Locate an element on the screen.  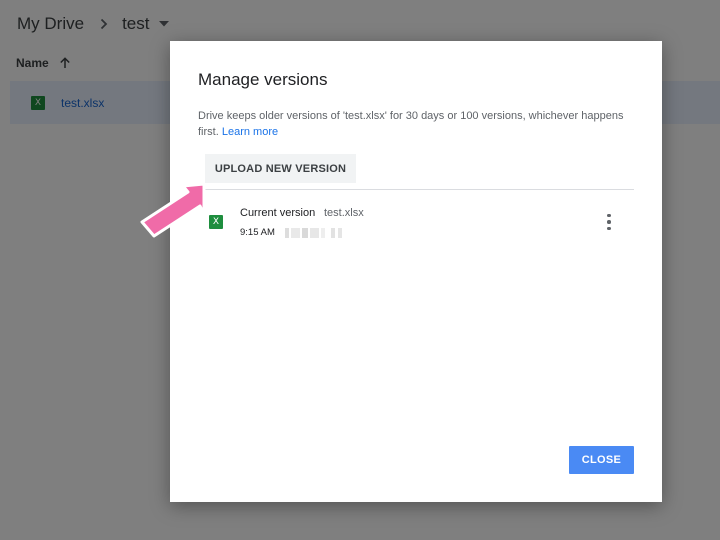
version-label: Current version is located at coordinates (278, 213).